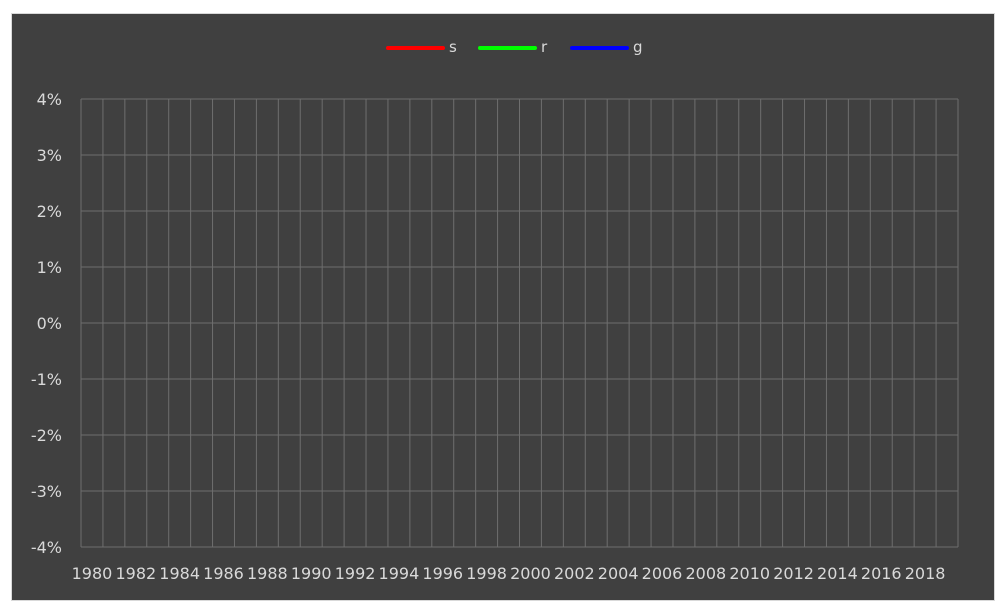 The height and width of the screenshot is (613, 1007). What do you see at coordinates (46, 435) in the screenshot?
I see `y-tick-label: -2%` at bounding box center [46, 435].